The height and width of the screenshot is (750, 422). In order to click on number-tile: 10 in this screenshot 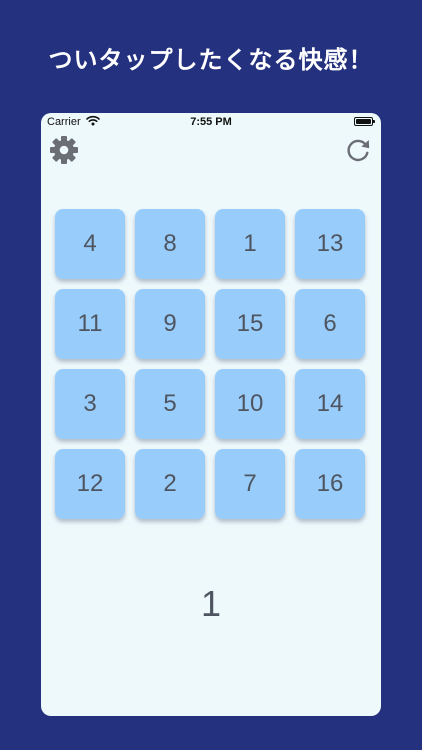, I will do `click(250, 404)`.